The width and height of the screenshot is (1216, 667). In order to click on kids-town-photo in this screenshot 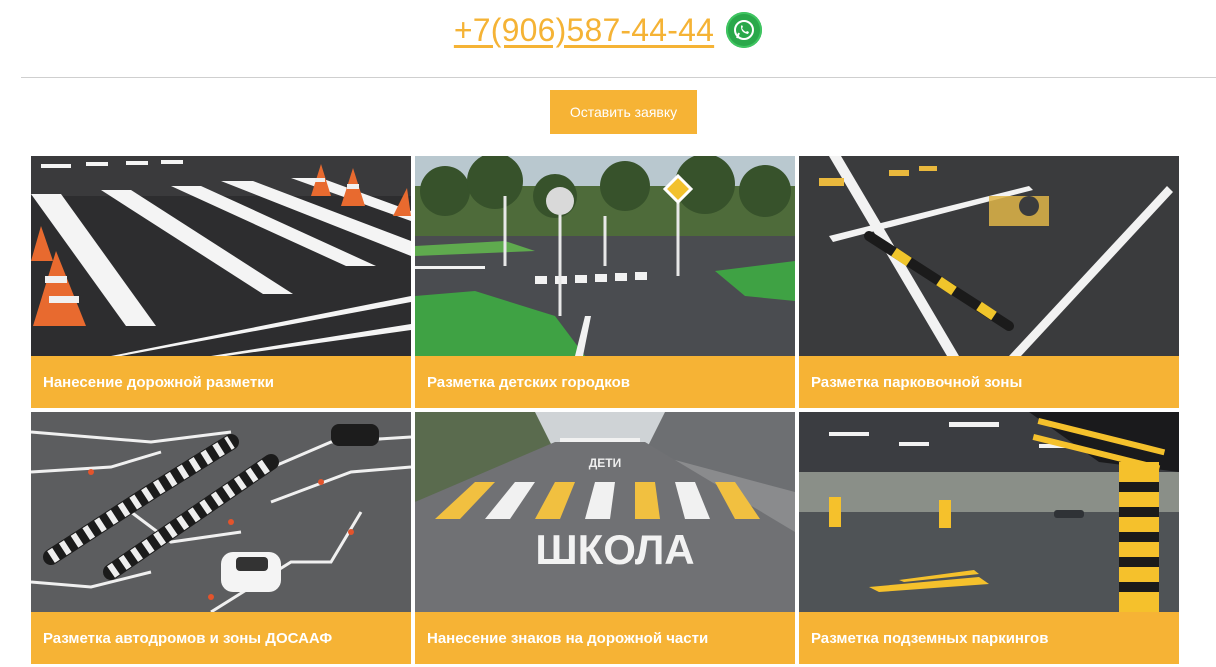, I will do `click(605, 256)`.